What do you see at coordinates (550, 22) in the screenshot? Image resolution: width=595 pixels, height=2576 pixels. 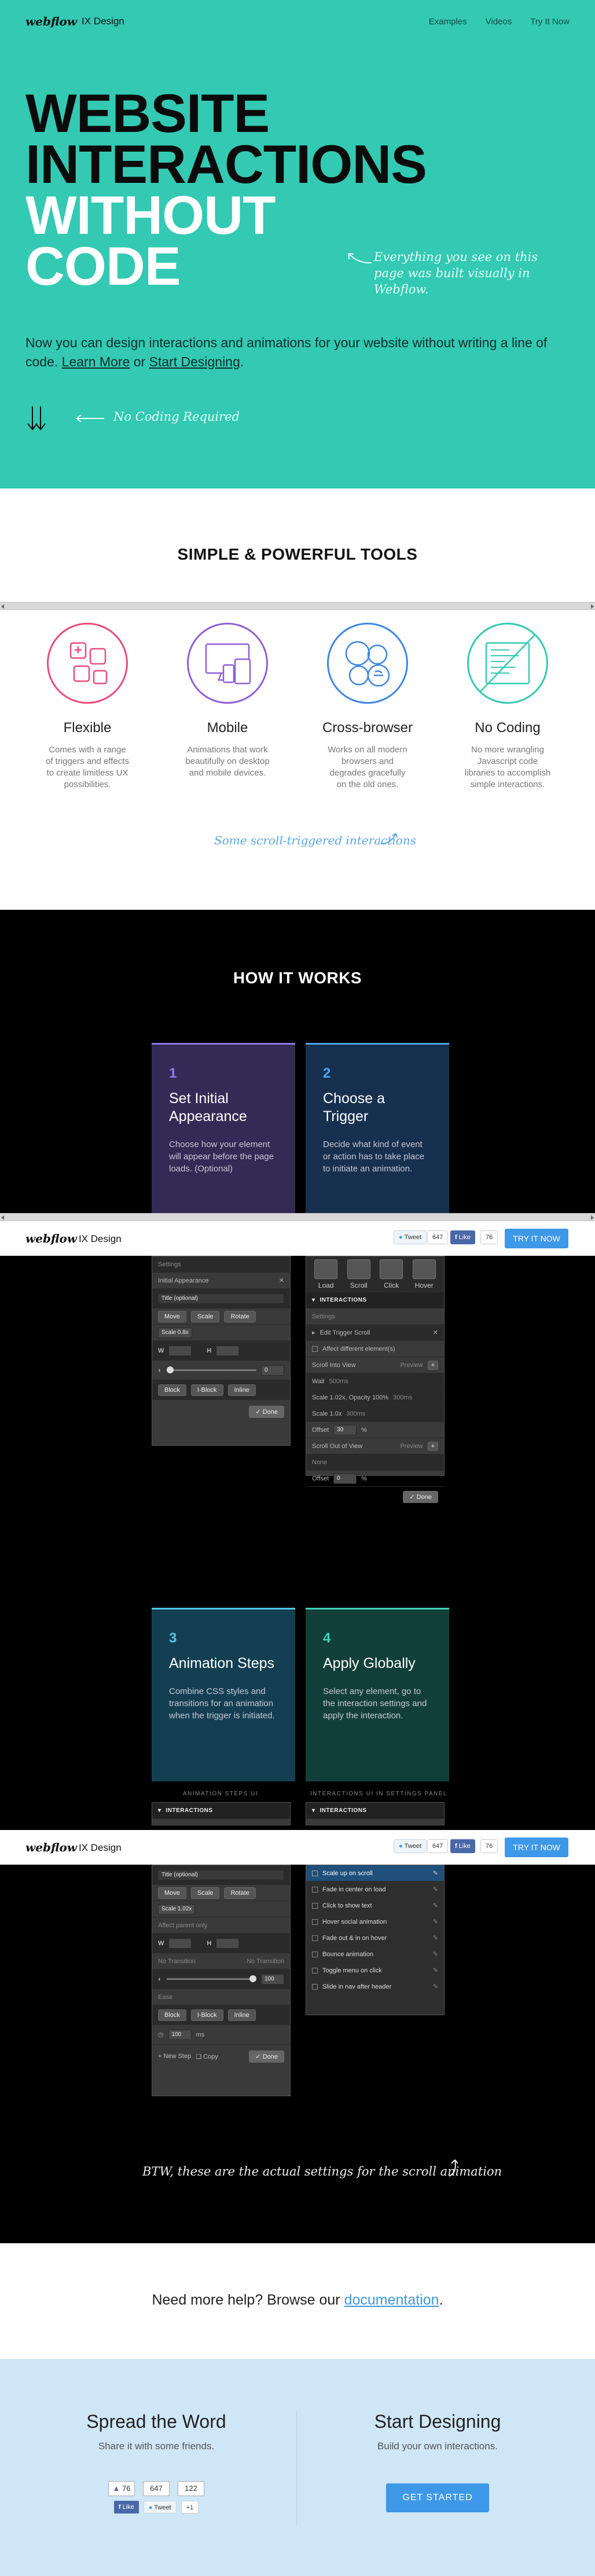 I see `nav-link-try: Try It Now` at bounding box center [550, 22].